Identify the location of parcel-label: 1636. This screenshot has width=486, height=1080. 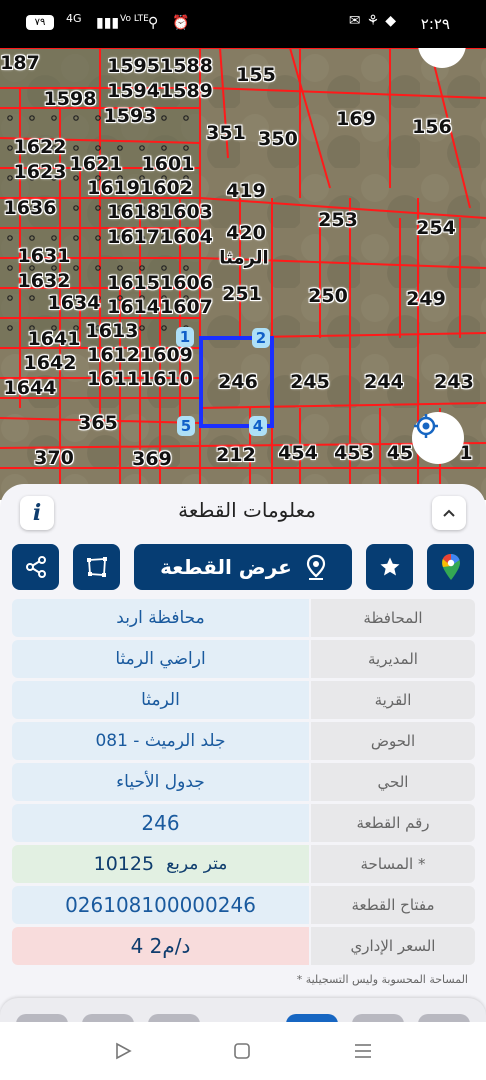
(30, 208).